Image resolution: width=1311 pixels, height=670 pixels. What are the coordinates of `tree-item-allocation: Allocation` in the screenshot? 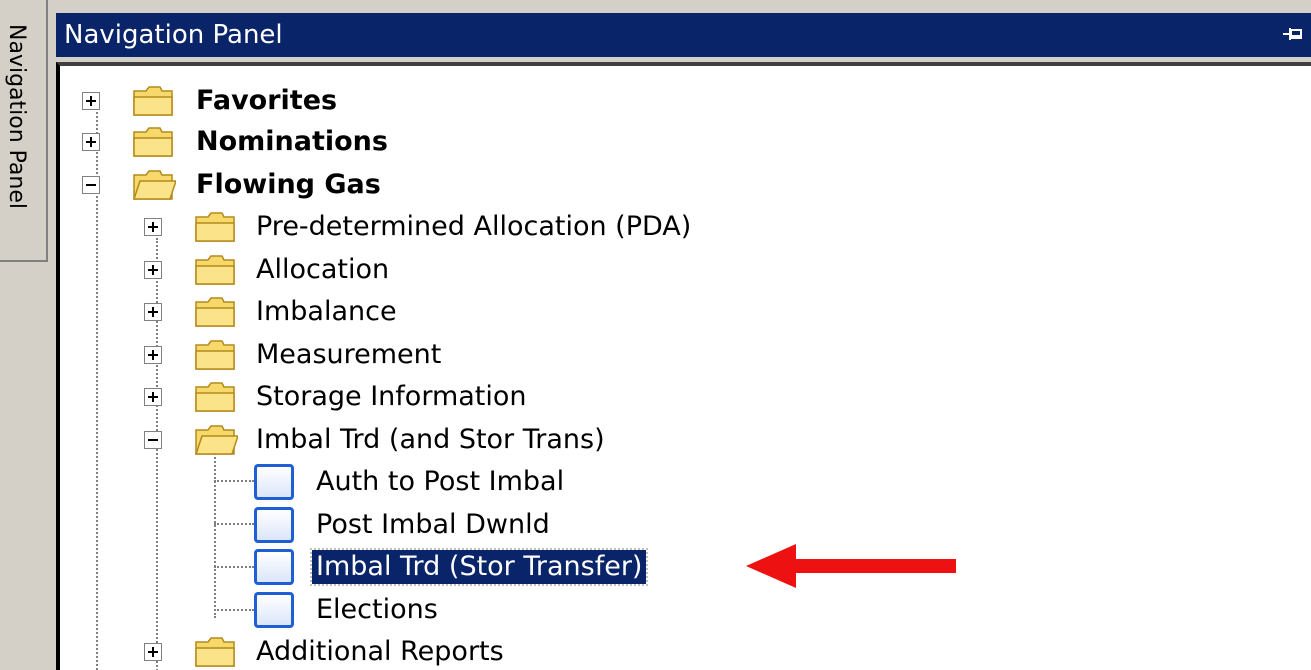 It's located at (310, 270).